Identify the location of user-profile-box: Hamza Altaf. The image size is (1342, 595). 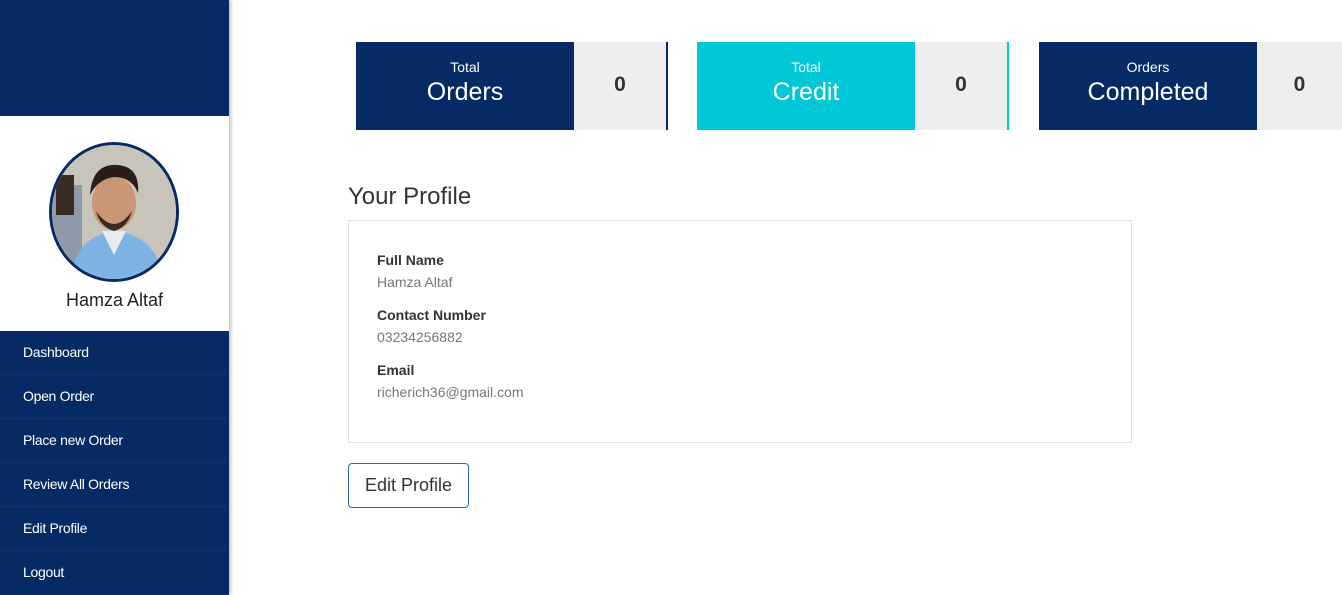
(114, 223).